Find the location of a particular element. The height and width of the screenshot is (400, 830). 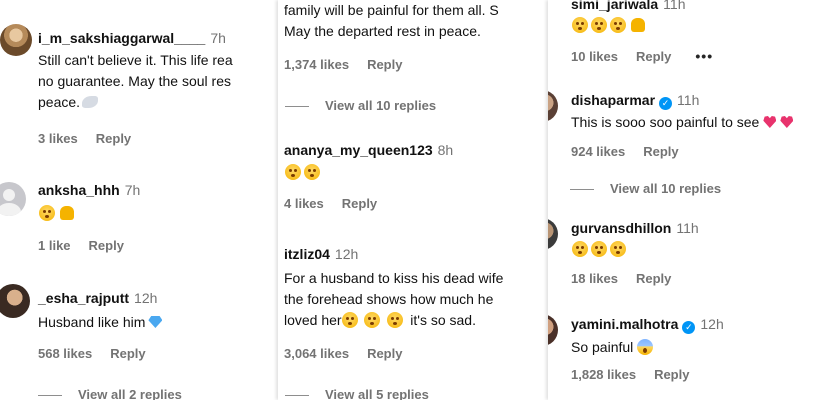

view-replies-button: View all 5 replies is located at coordinates (357, 393).